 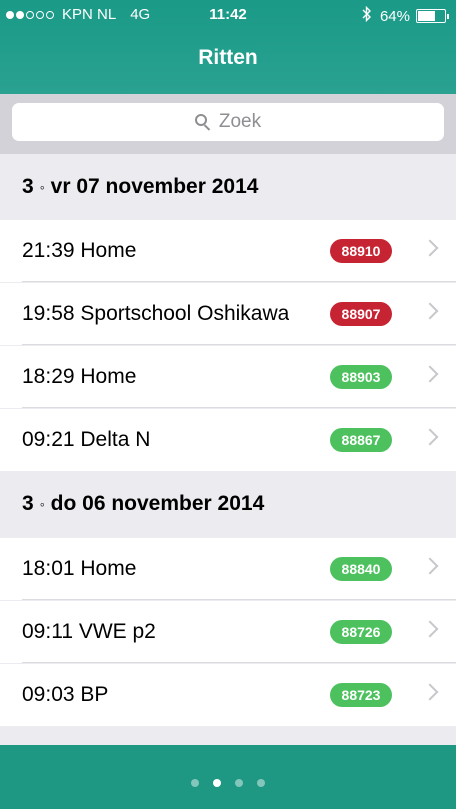 I want to click on section-header: 3 ◦ do 06 november 2014, so click(x=228, y=504).